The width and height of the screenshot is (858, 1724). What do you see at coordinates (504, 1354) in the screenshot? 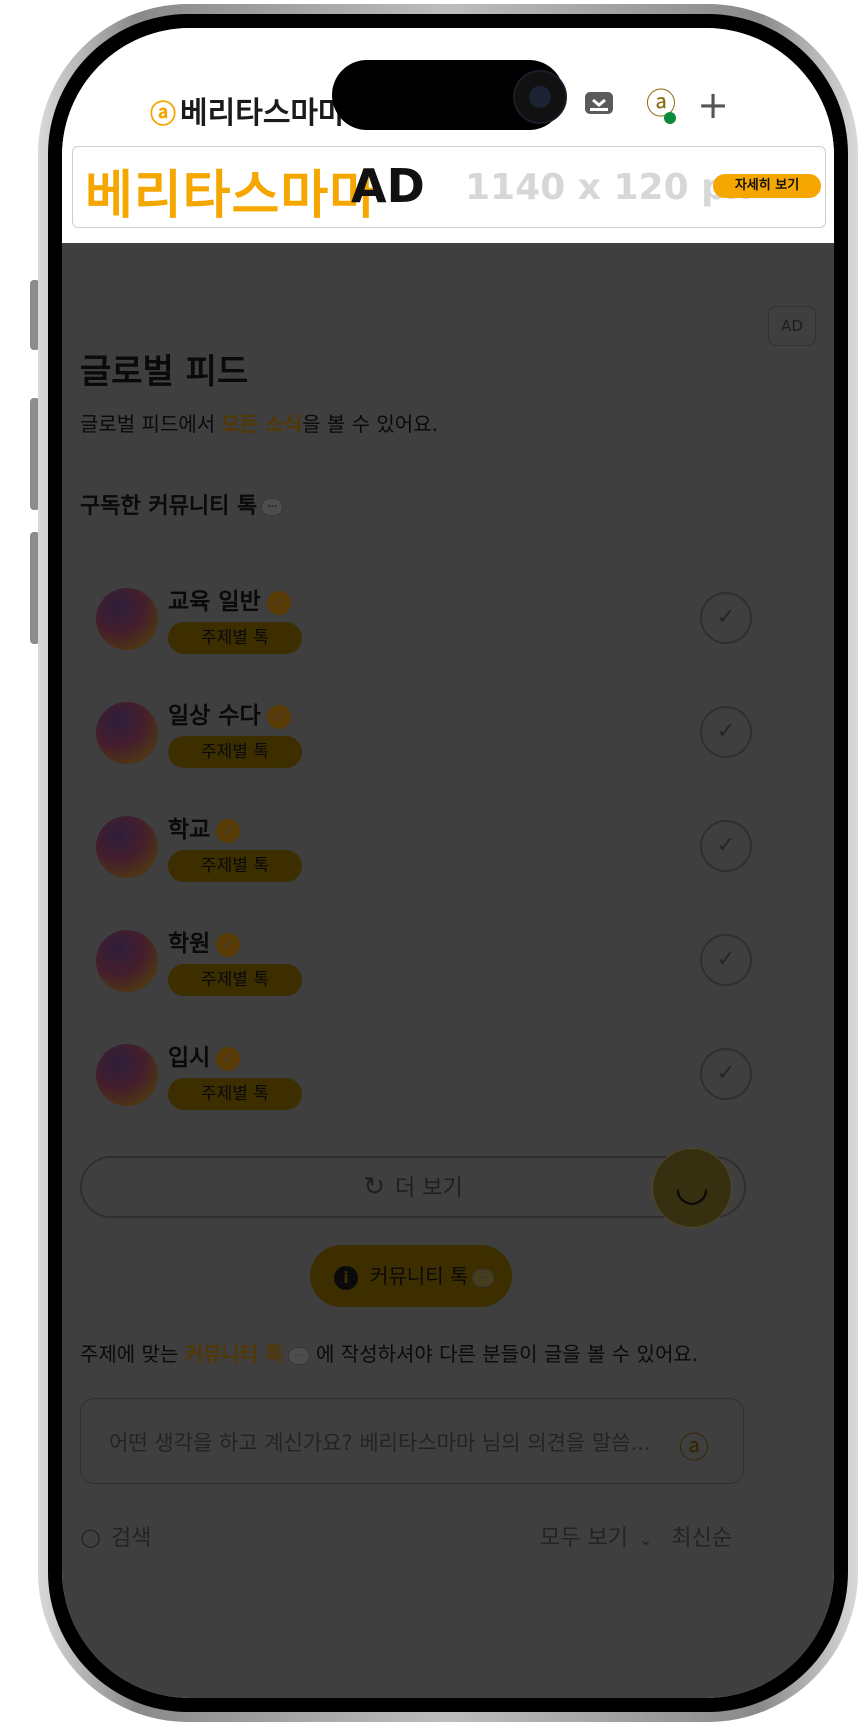
I see `note-suffix: 에 작성하셔야 다른 분들이 글을 볼 수 있어요.` at bounding box center [504, 1354].